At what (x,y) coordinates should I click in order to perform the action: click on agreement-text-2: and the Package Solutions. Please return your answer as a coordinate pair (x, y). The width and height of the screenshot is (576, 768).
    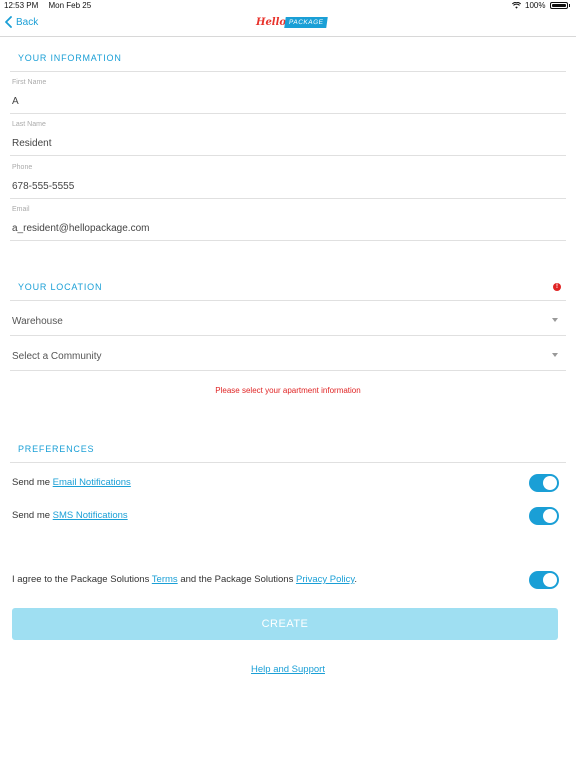
    Looking at the image, I should click on (237, 579).